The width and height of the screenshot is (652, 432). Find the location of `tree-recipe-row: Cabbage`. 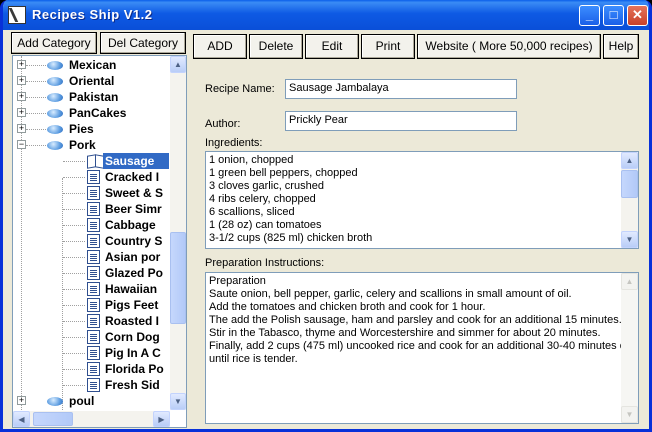

tree-recipe-row: Cabbage is located at coordinates (92, 225).